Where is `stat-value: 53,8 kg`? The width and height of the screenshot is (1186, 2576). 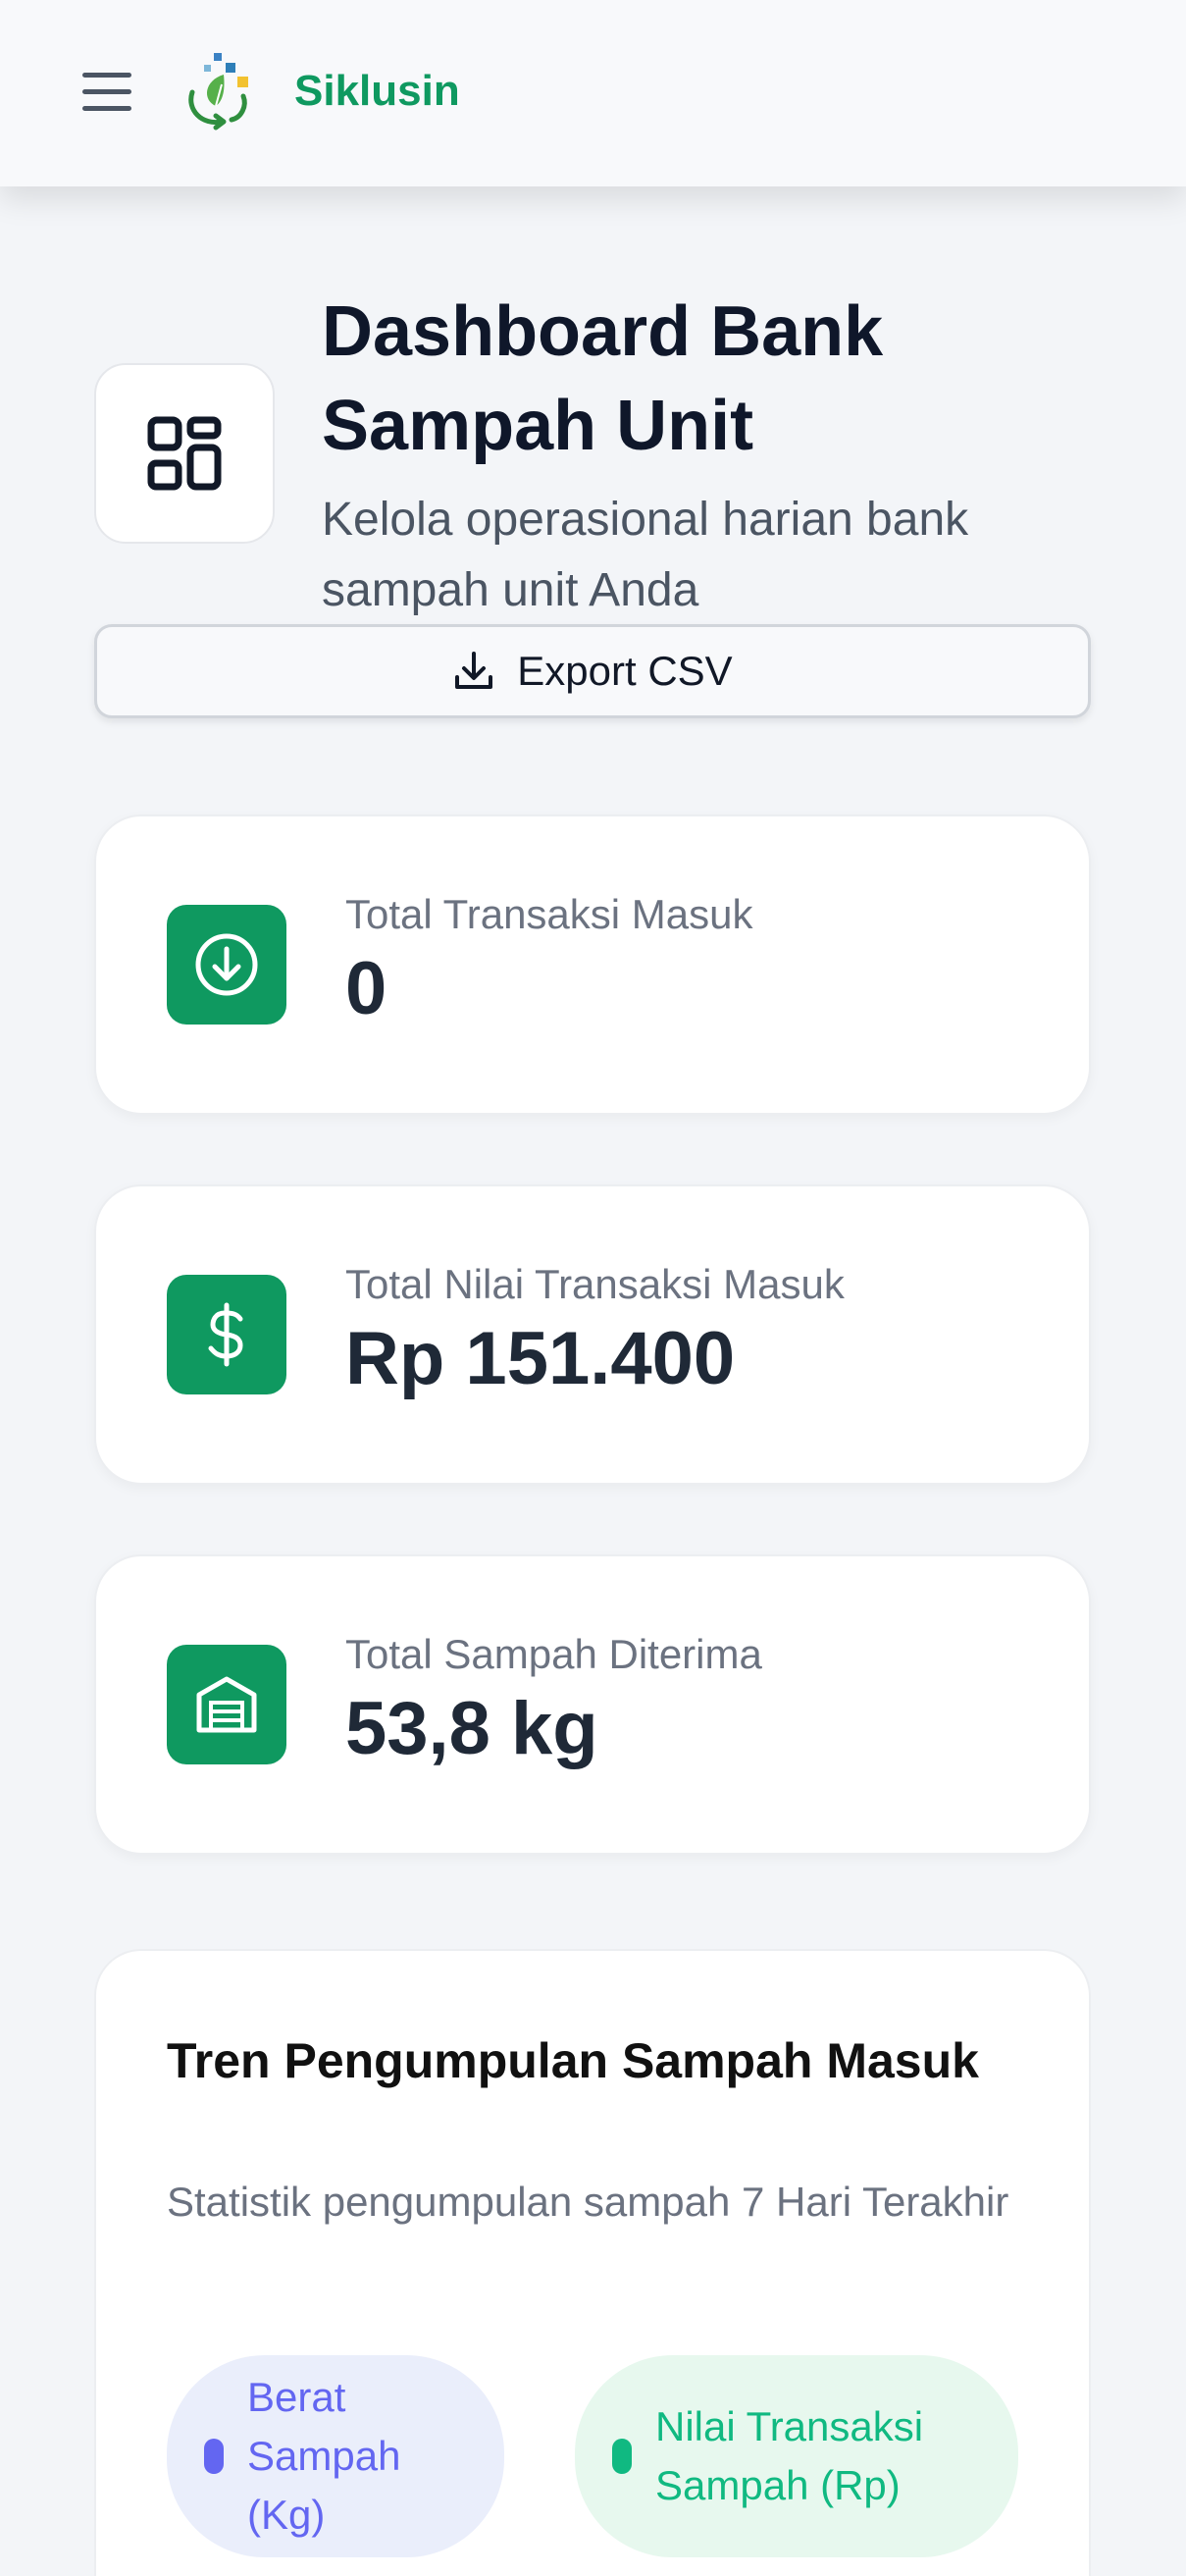 stat-value: 53,8 kg is located at coordinates (471, 1728).